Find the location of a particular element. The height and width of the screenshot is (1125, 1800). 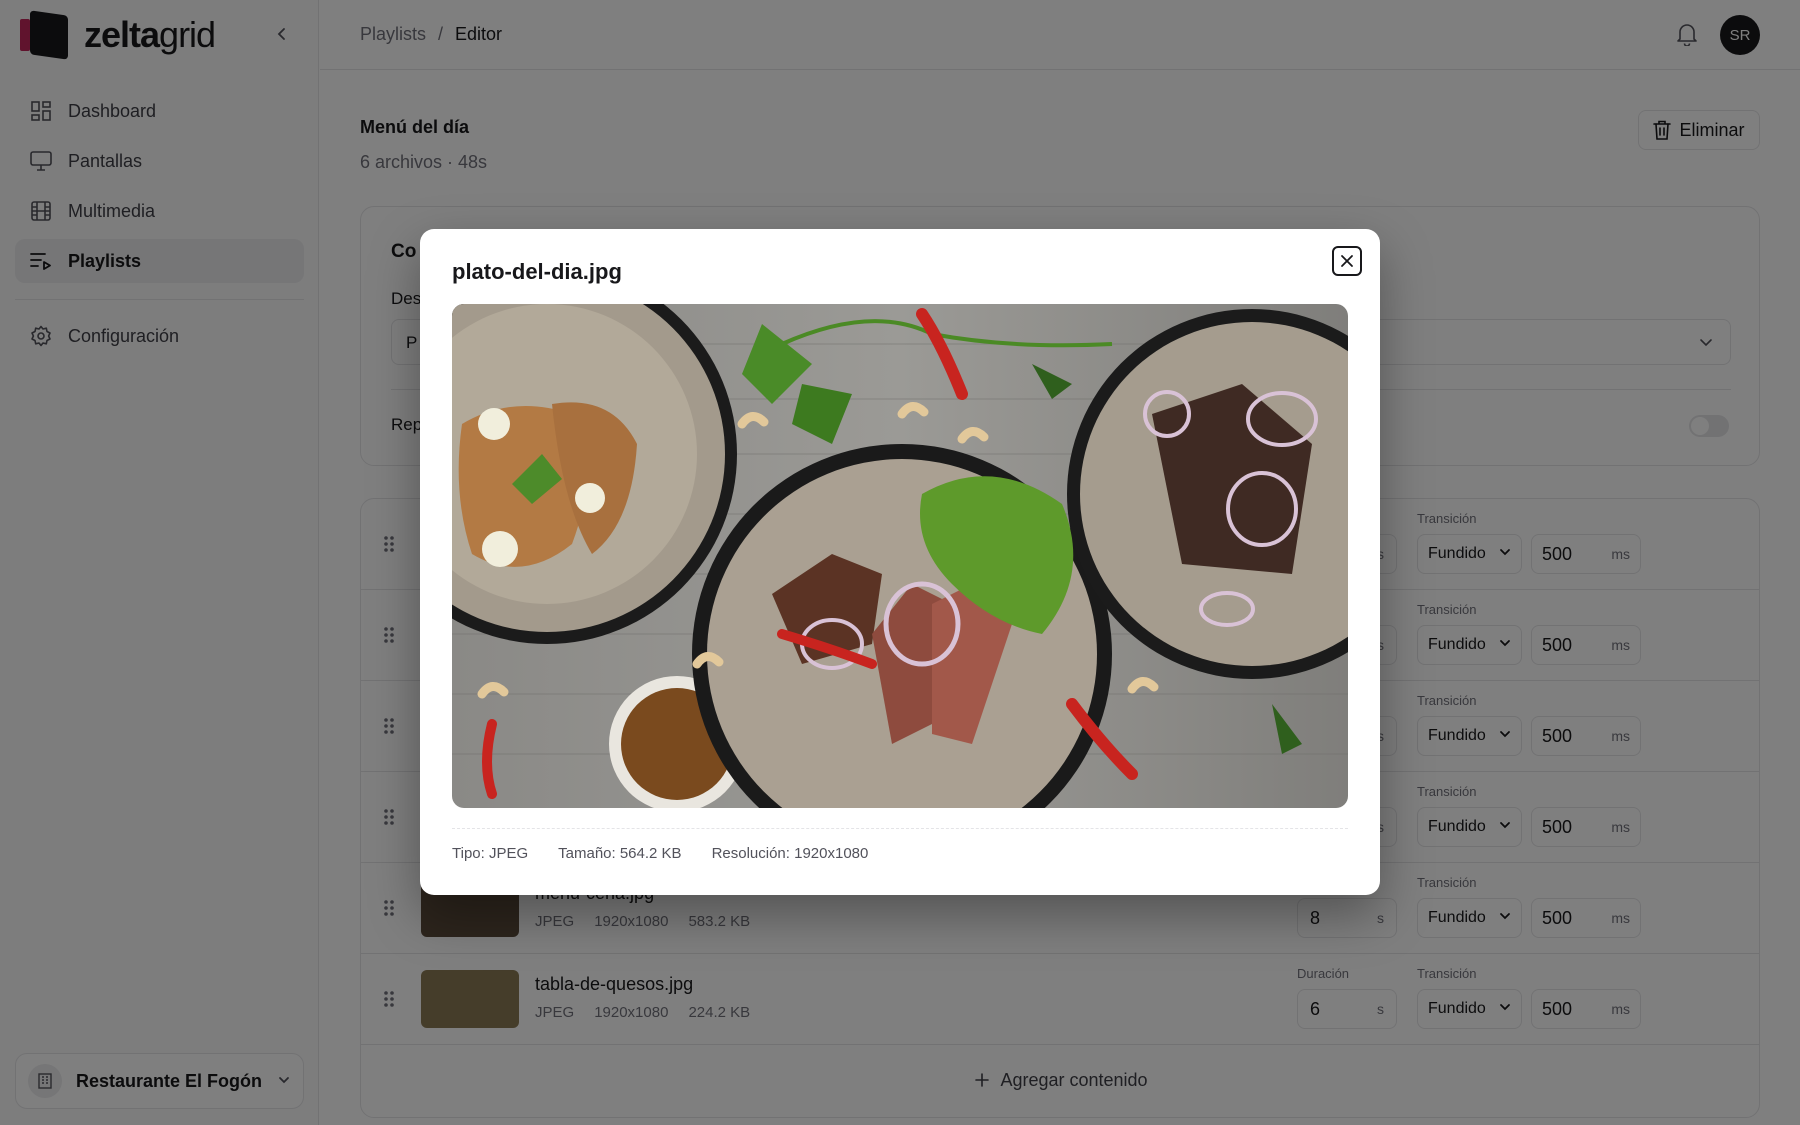

modal-close-button is located at coordinates (1347, 261).